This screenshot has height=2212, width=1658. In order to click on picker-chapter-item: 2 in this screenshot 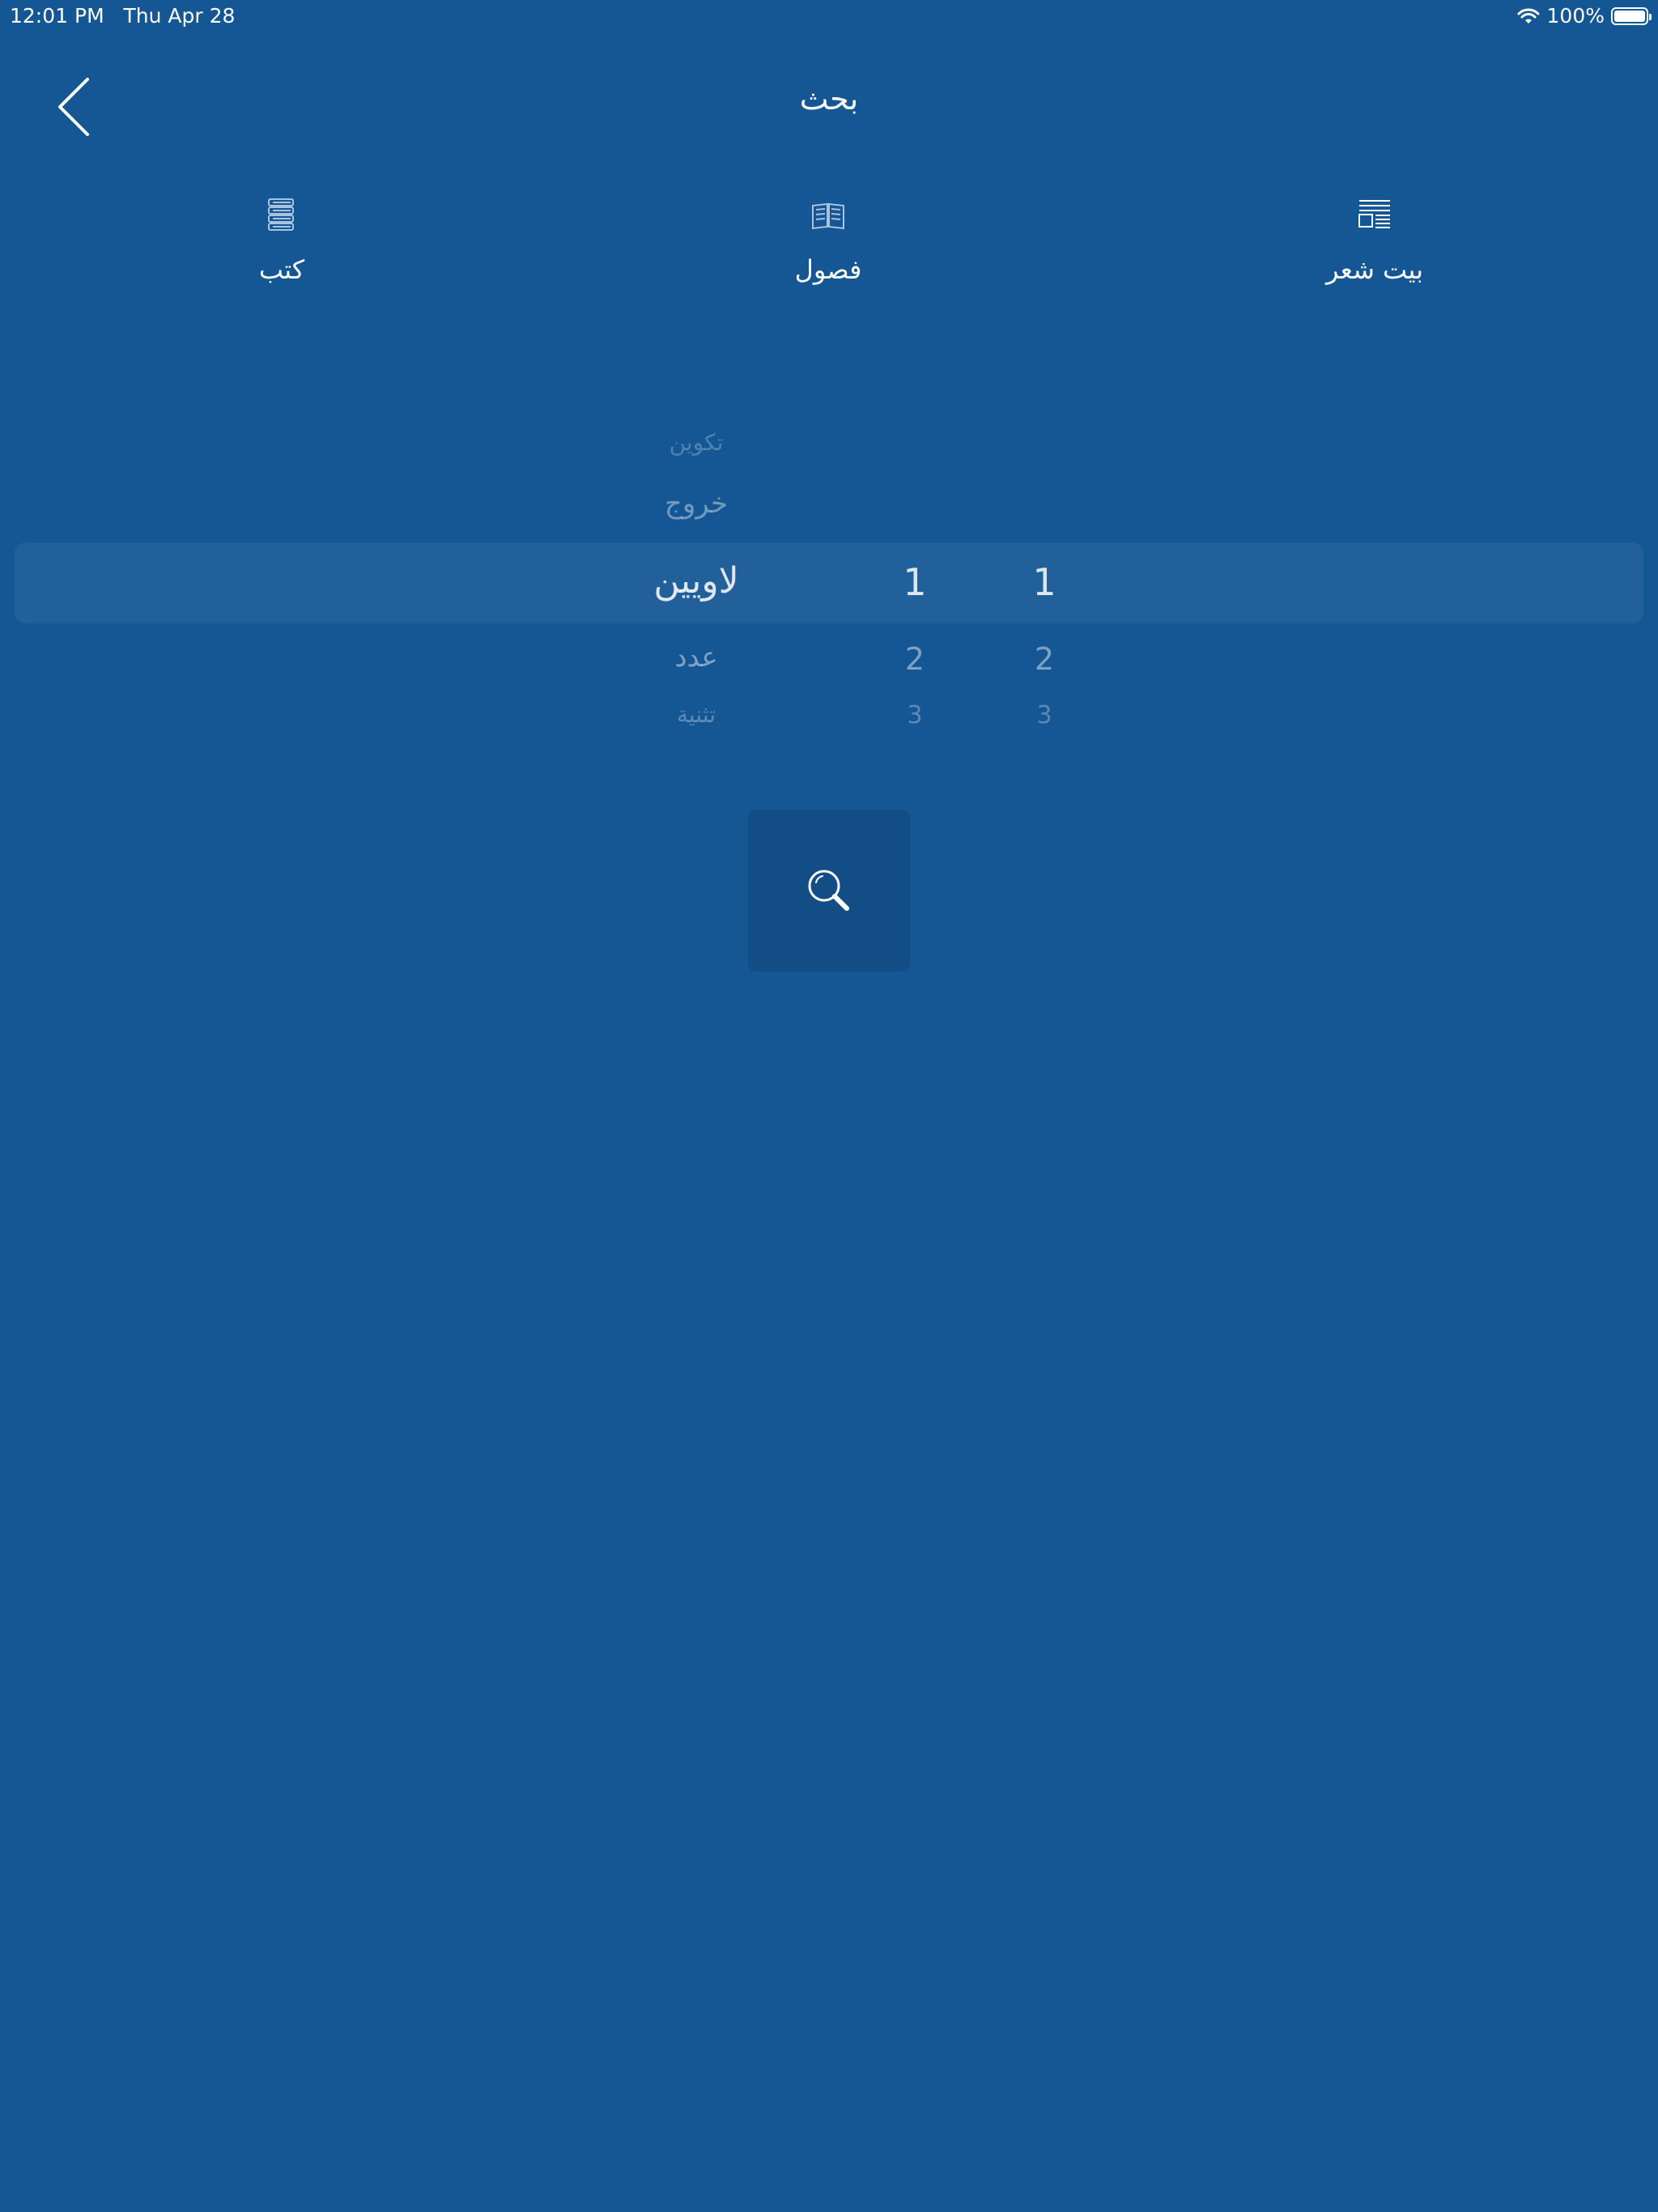, I will do `click(914, 659)`.